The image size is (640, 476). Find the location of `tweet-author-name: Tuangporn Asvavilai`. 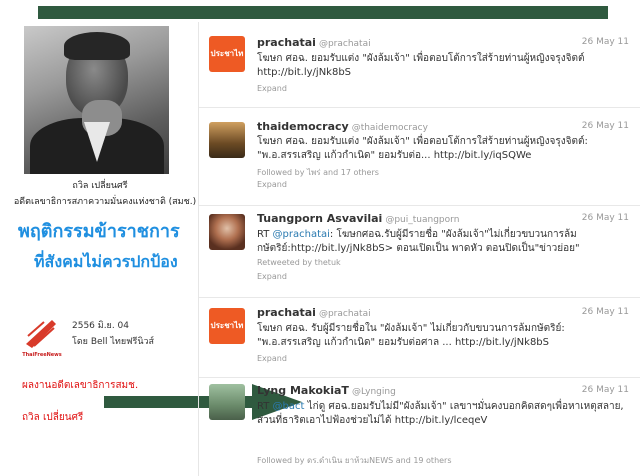

tweet-author-name: Tuangporn Asvavilai is located at coordinates (319, 218).